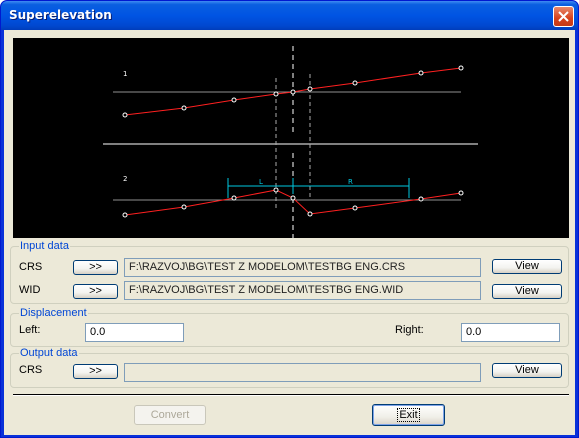 This screenshot has height=438, width=579. What do you see at coordinates (261, 182) in the screenshot?
I see `dimension-left-label: L` at bounding box center [261, 182].